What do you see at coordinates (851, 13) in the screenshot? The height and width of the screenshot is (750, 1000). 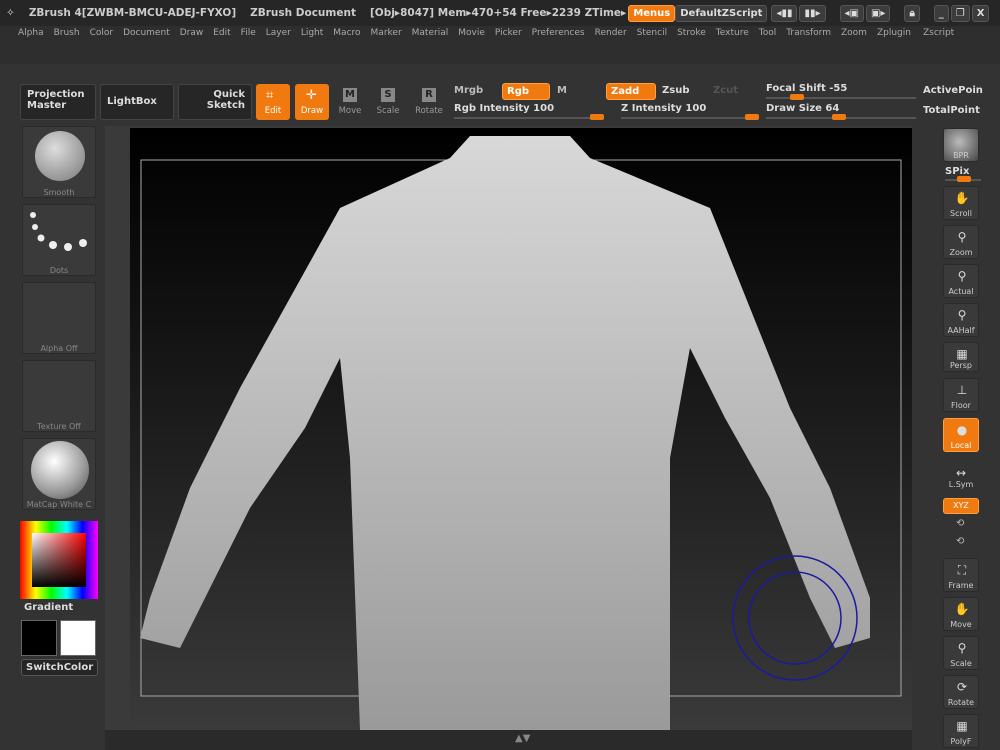 I see `ui-icon: ◂▣` at bounding box center [851, 13].